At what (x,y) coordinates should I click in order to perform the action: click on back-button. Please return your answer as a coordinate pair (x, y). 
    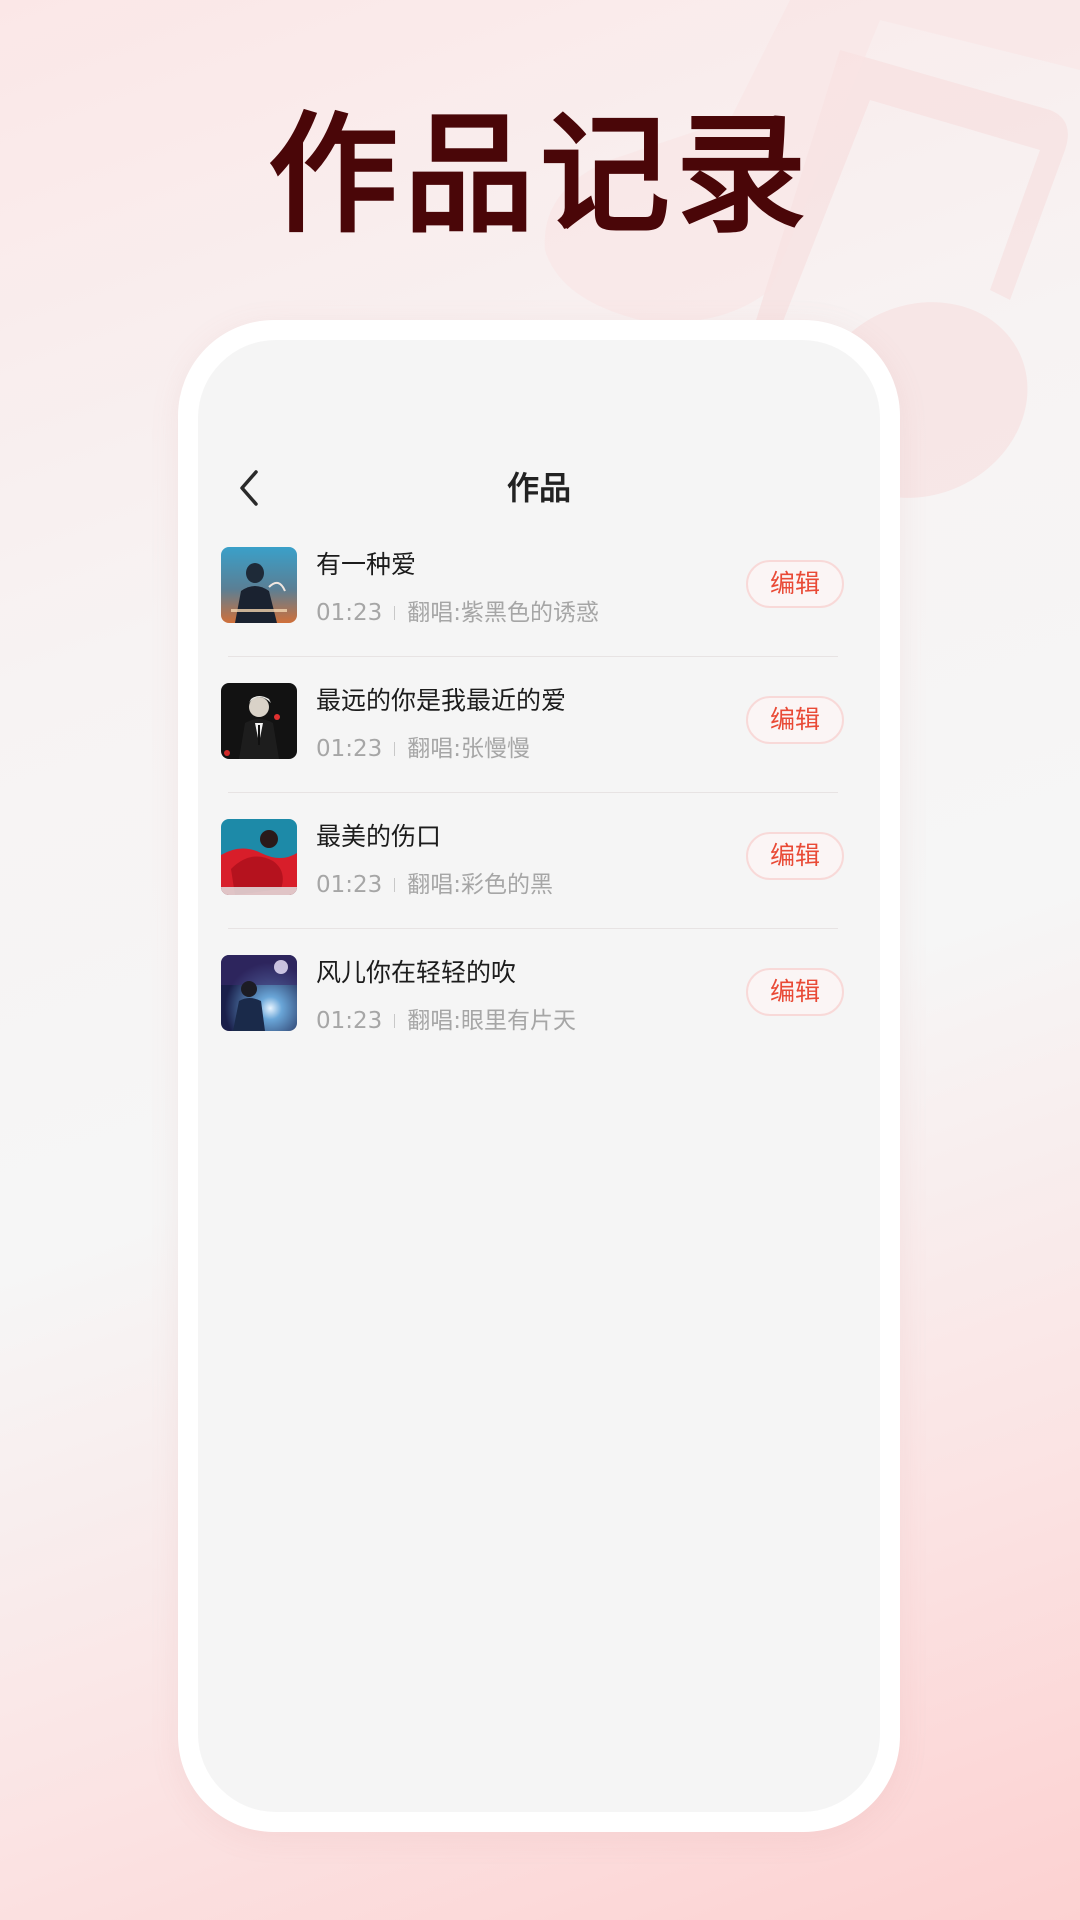
    Looking at the image, I should click on (250, 488).